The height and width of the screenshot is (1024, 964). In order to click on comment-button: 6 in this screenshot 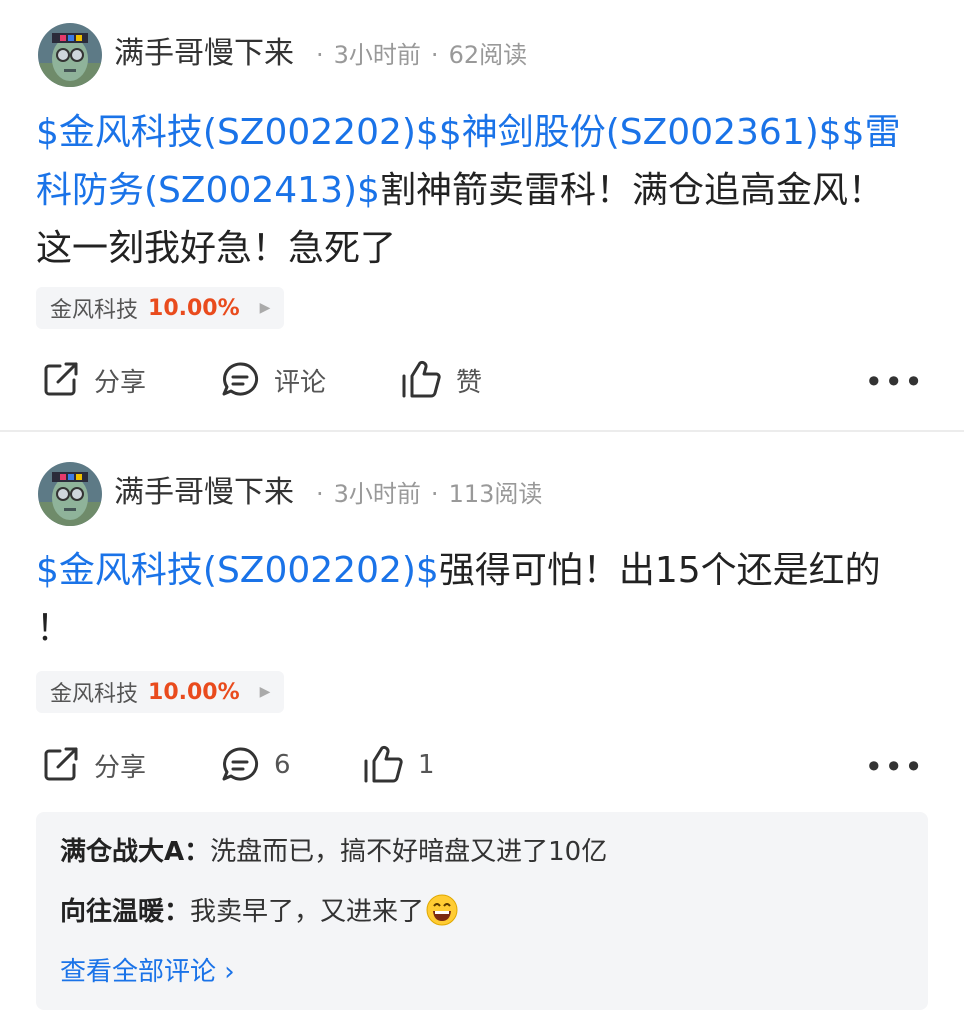, I will do `click(255, 765)`.